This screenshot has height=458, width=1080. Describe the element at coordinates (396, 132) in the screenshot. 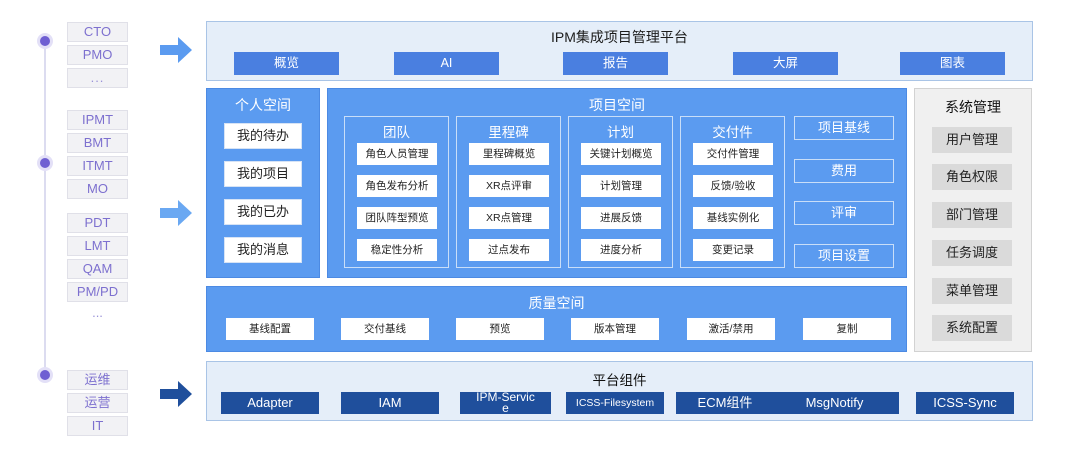

I see `group-team-title: 团队` at that location.